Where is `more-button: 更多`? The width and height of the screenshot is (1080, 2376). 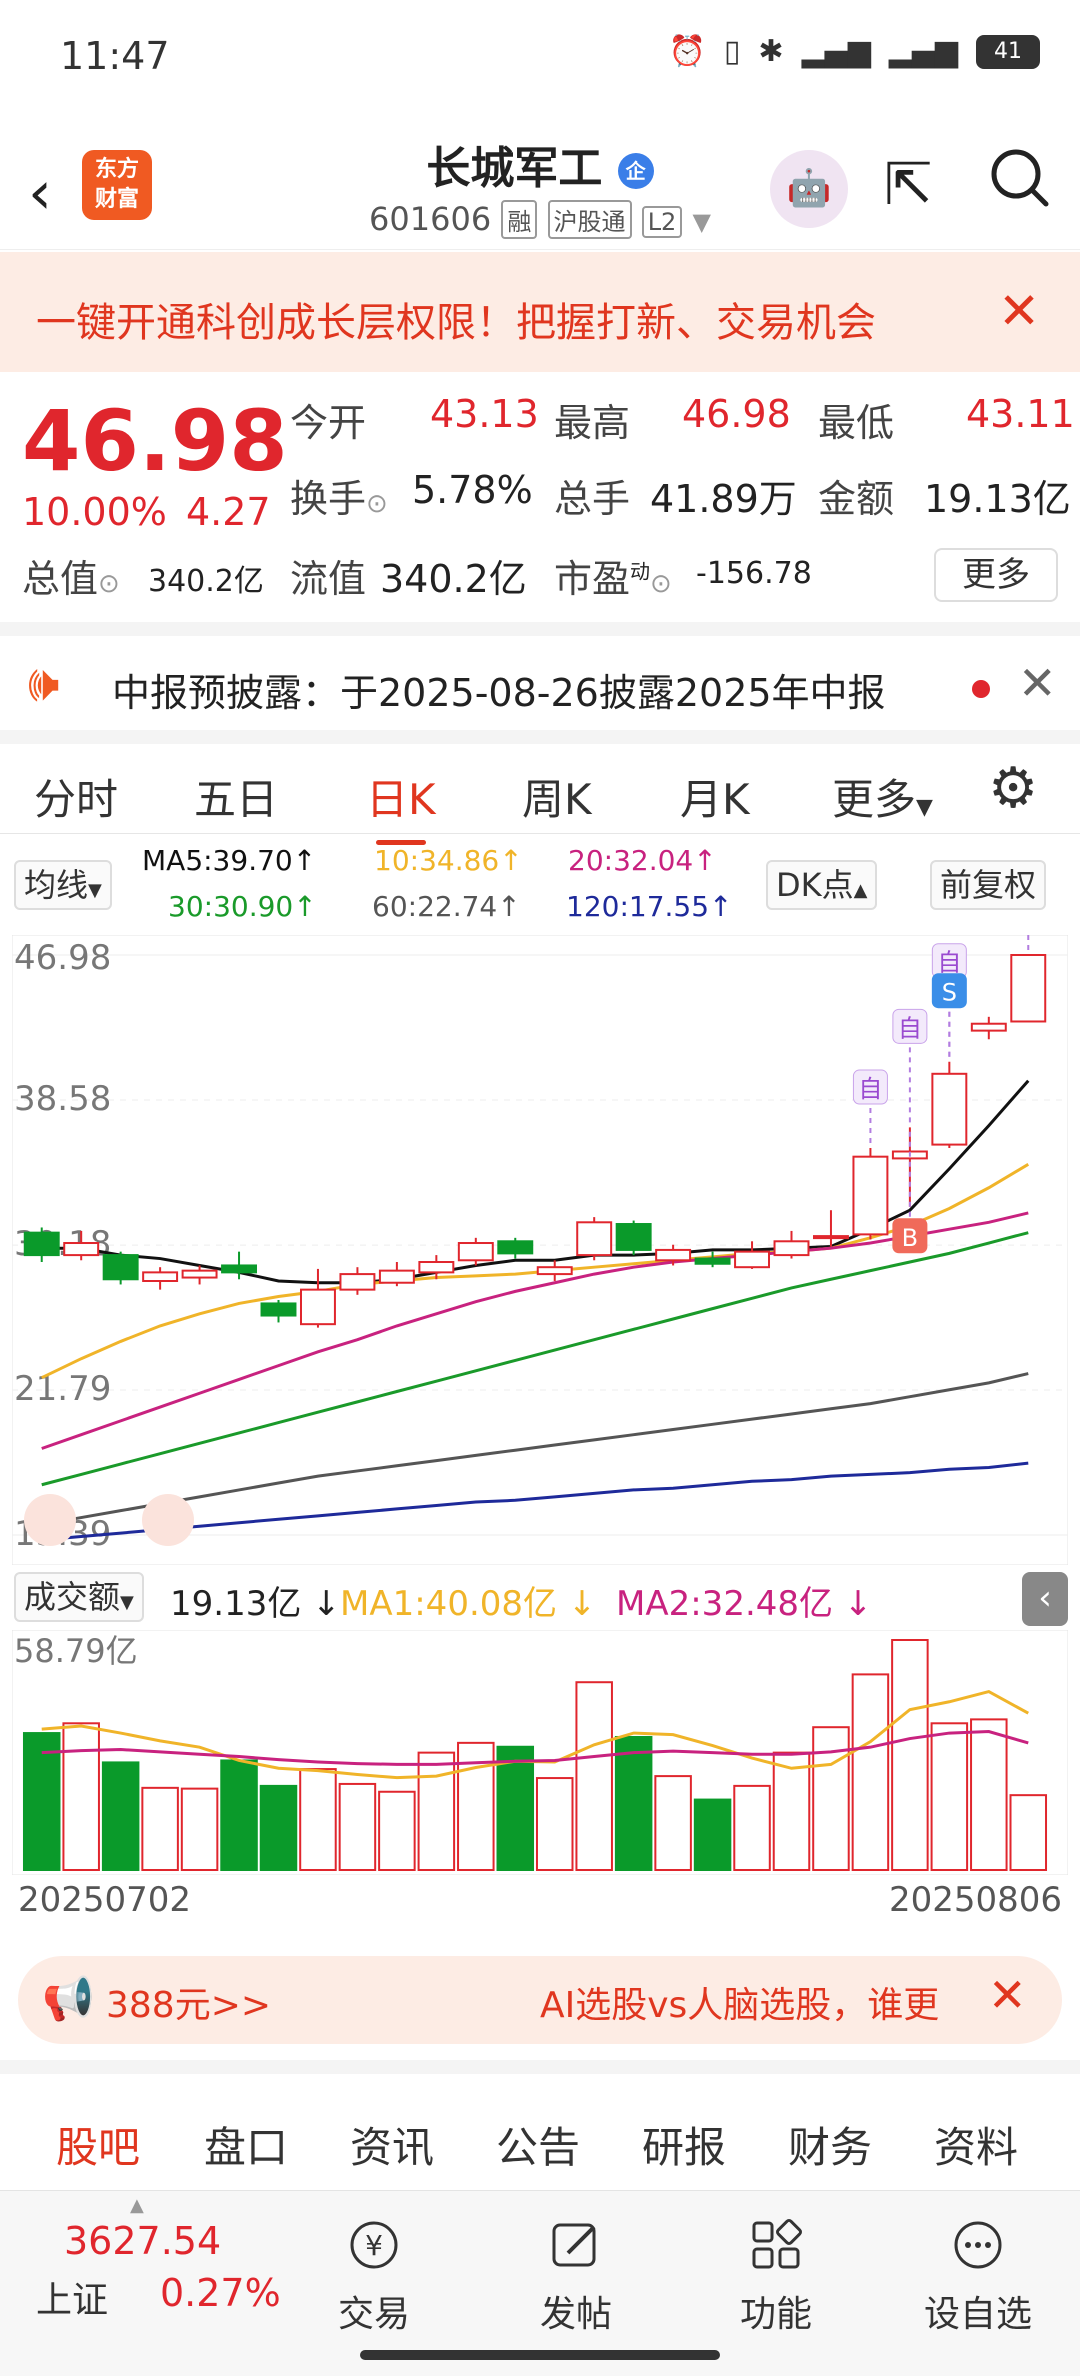 more-button: 更多 is located at coordinates (996, 575).